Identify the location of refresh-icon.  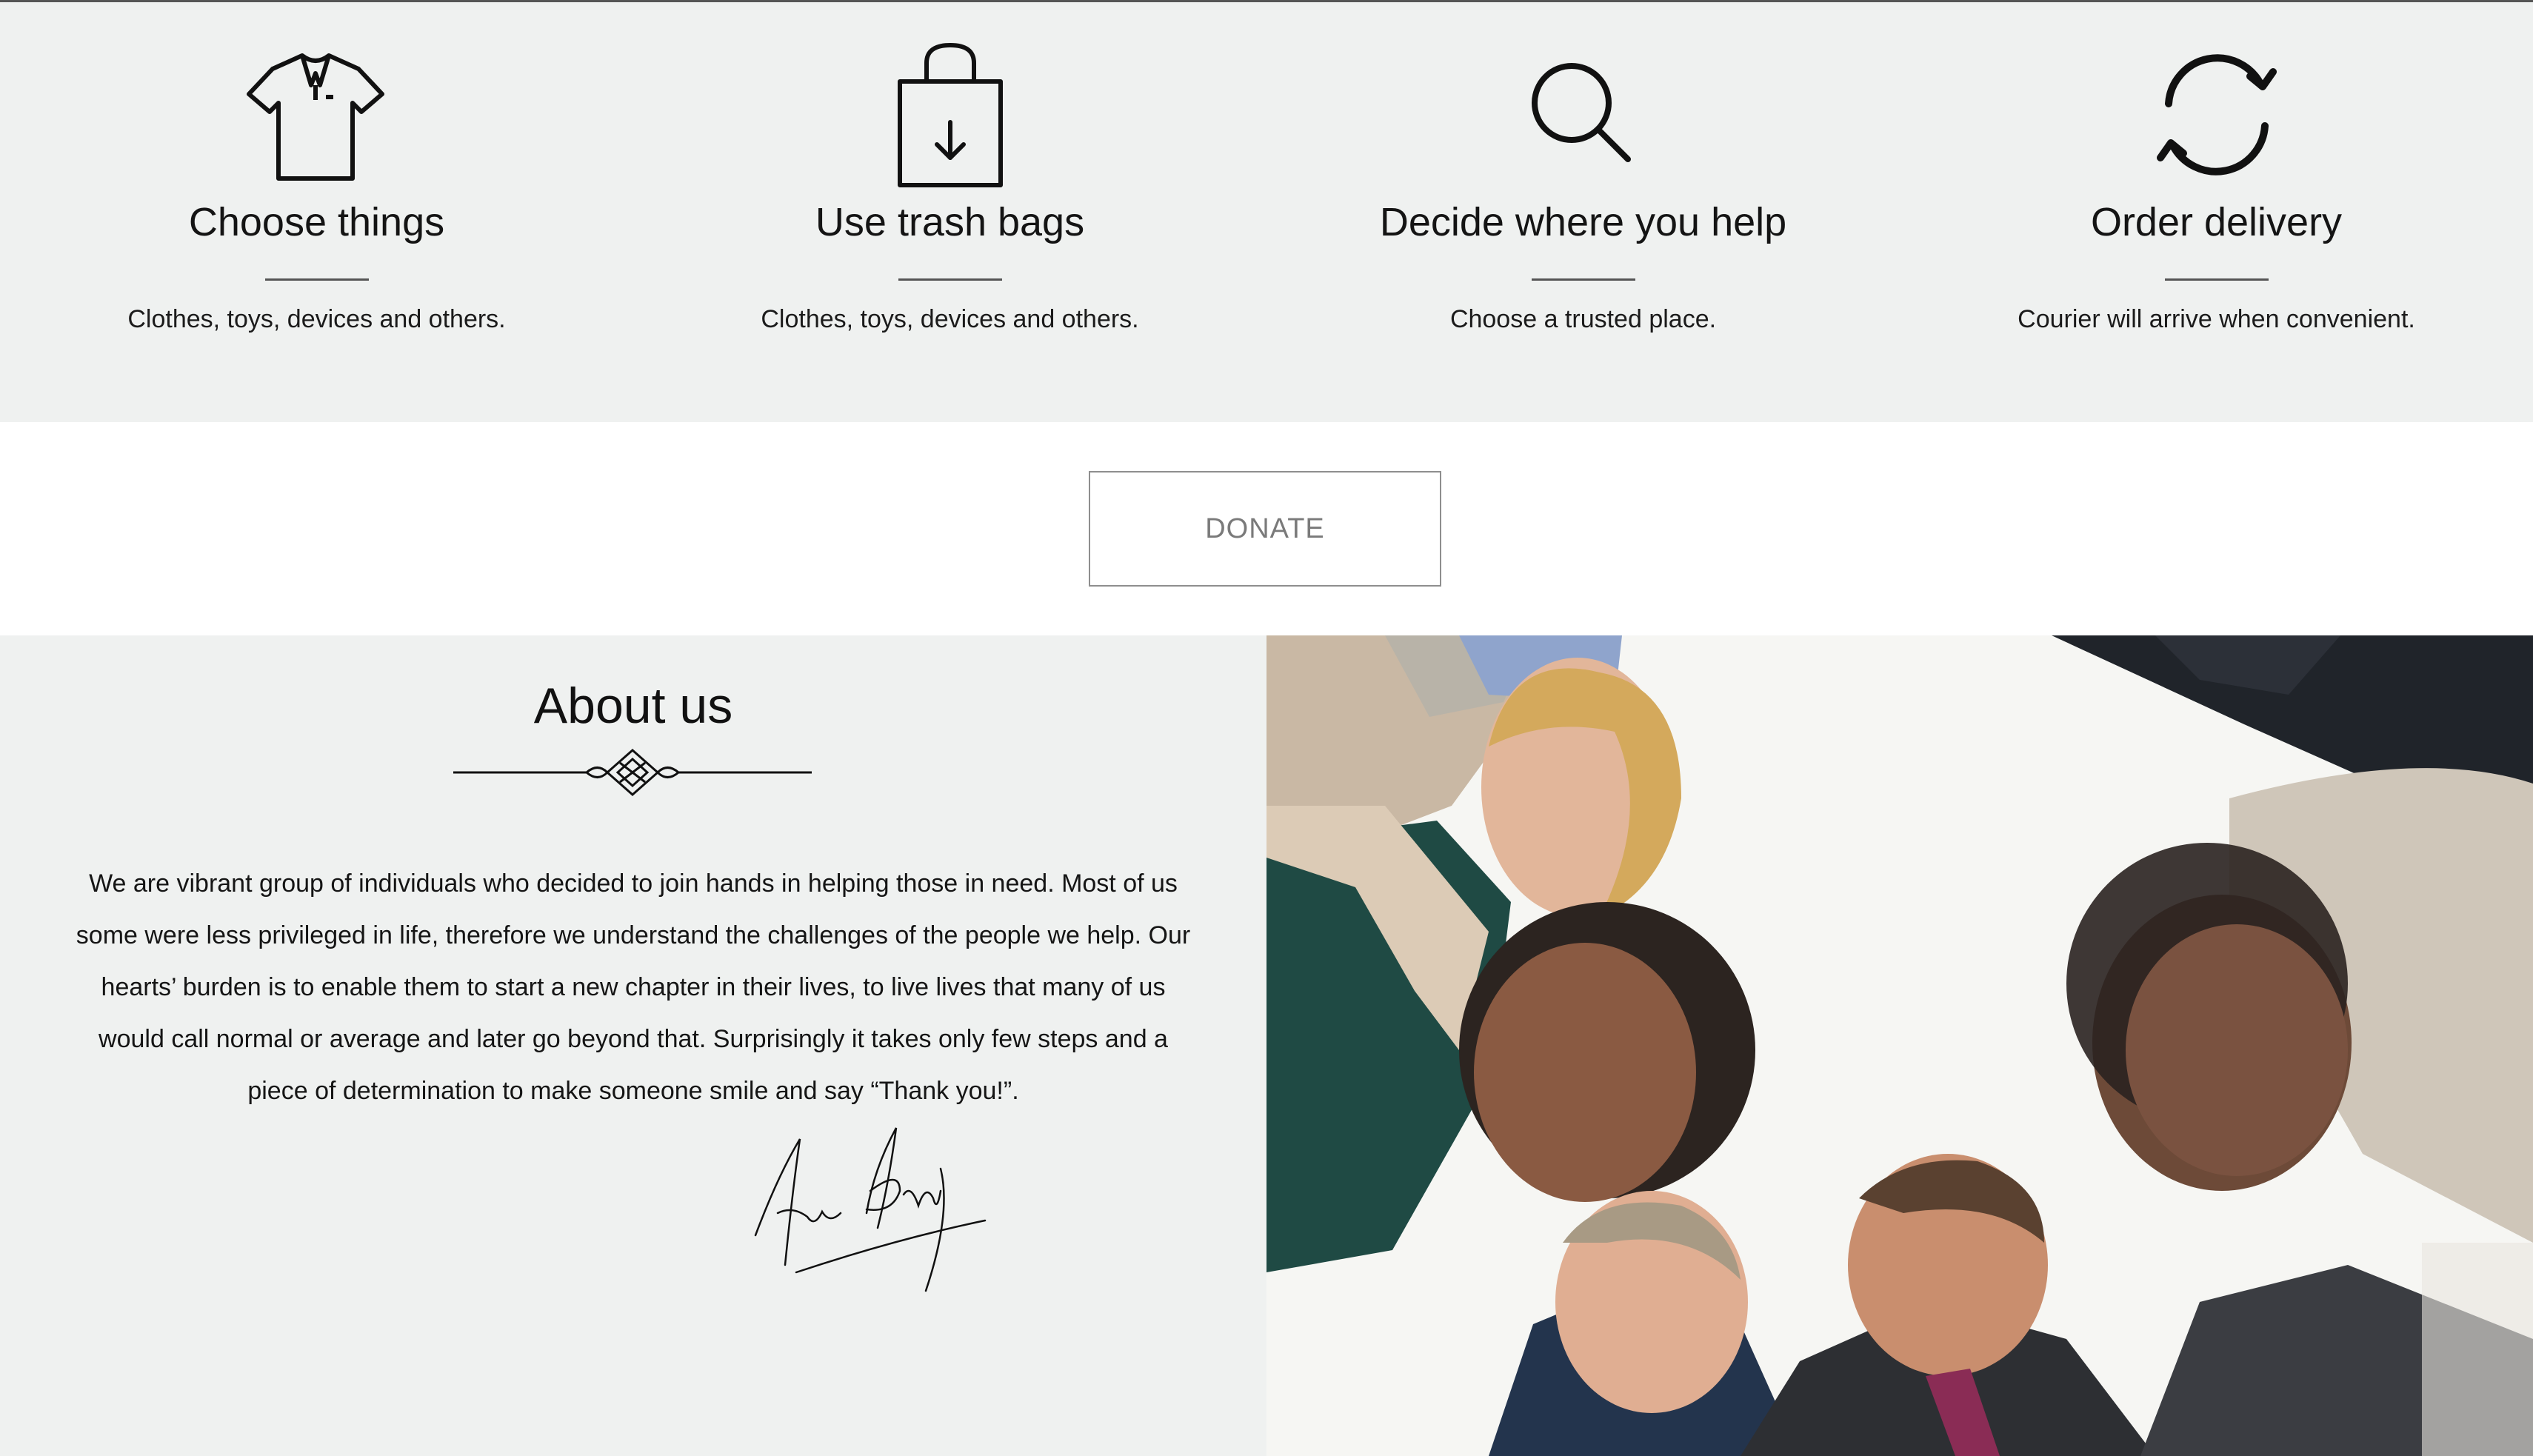
(2216, 115).